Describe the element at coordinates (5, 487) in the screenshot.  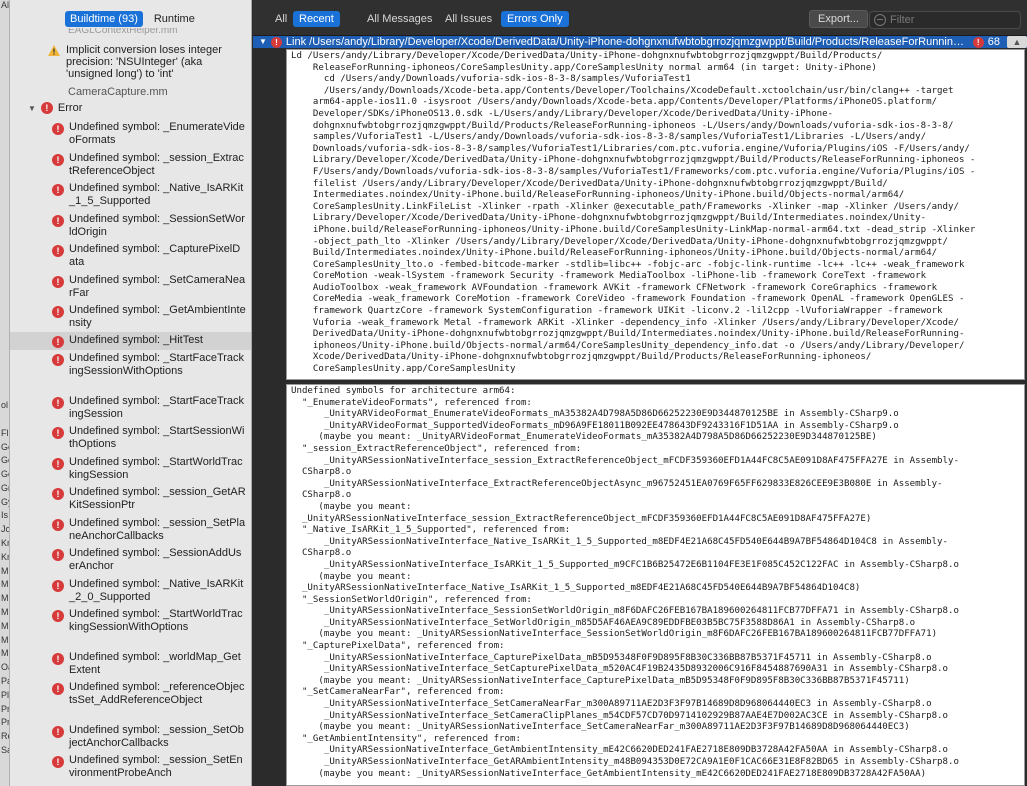
I see `edge-glyph: Gr` at that location.